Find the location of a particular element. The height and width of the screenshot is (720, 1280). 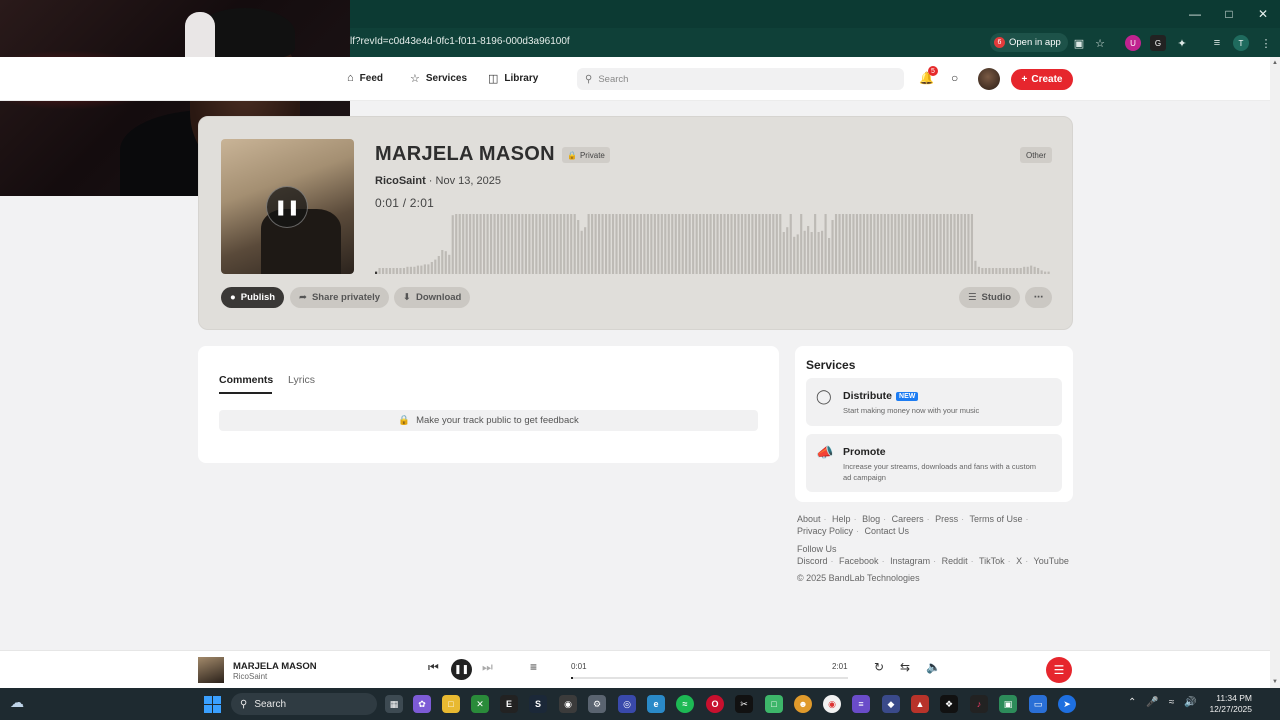

footer-blog: Blog is located at coordinates (871, 519).